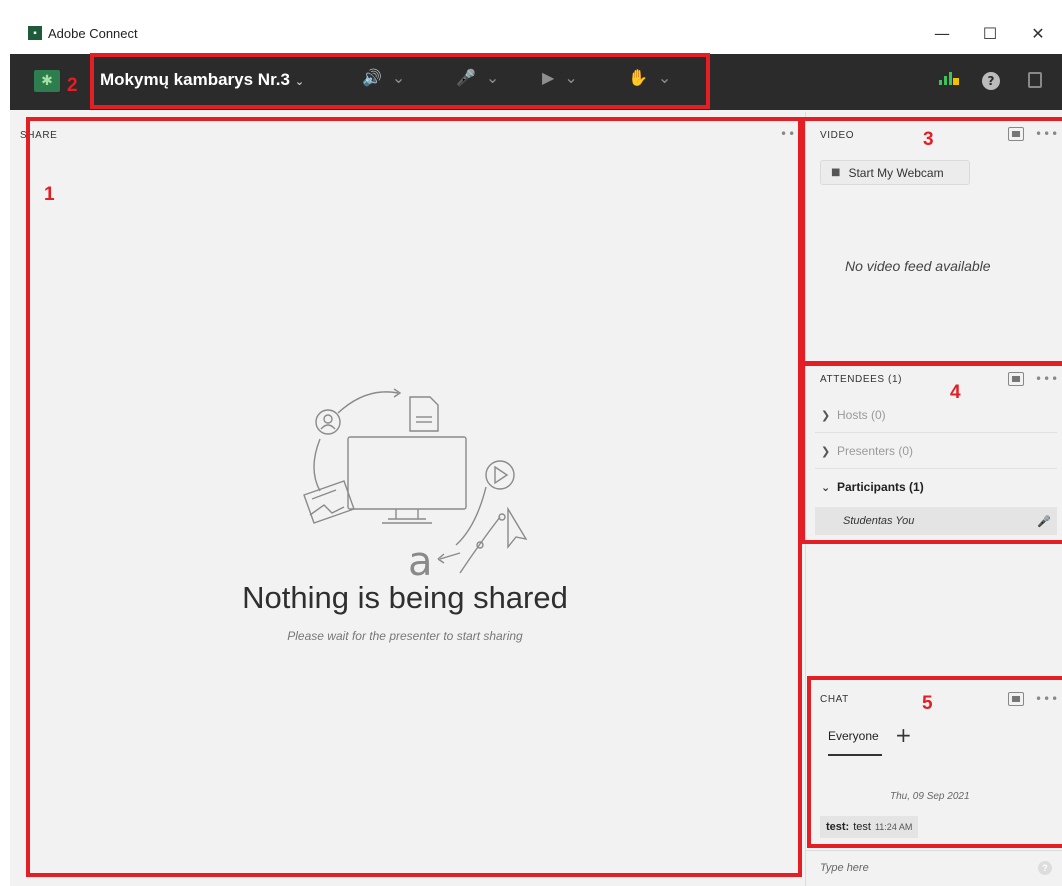 The width and height of the screenshot is (1062, 886). I want to click on attendee-group-presenters: ❯ Presenters (0), so click(936, 451).